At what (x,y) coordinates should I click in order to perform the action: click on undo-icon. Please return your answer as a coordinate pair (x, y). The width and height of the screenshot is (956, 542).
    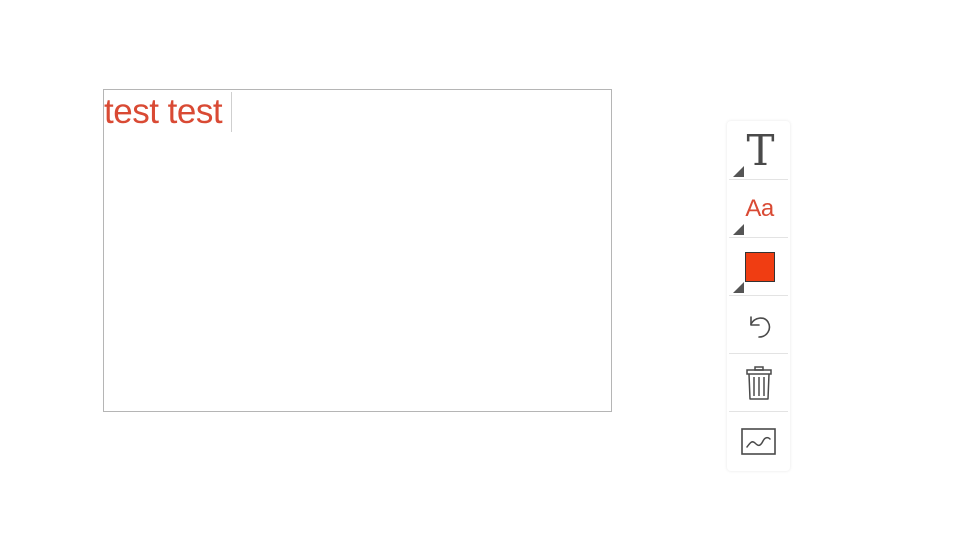
    Looking at the image, I should click on (759, 326).